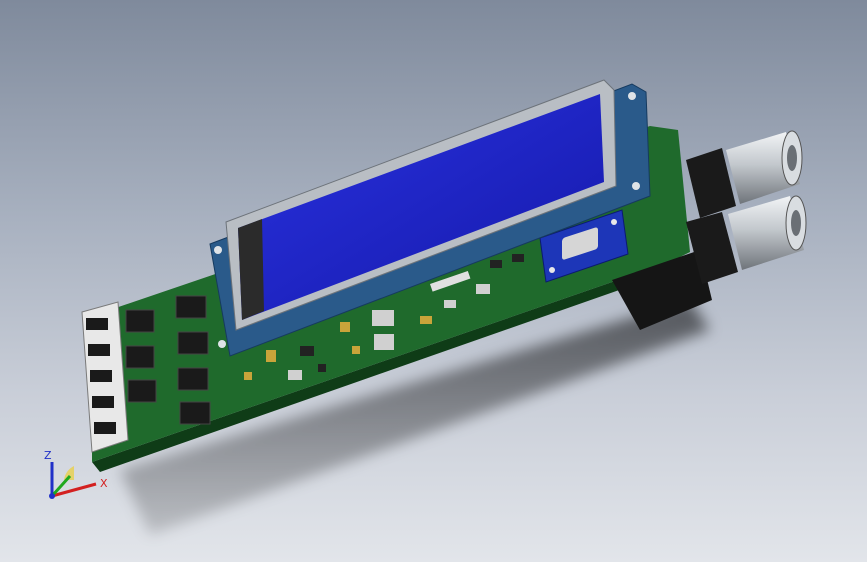 Image resolution: width=867 pixels, height=562 pixels. What do you see at coordinates (104, 483) in the screenshot?
I see `x-axis-label: X` at bounding box center [104, 483].